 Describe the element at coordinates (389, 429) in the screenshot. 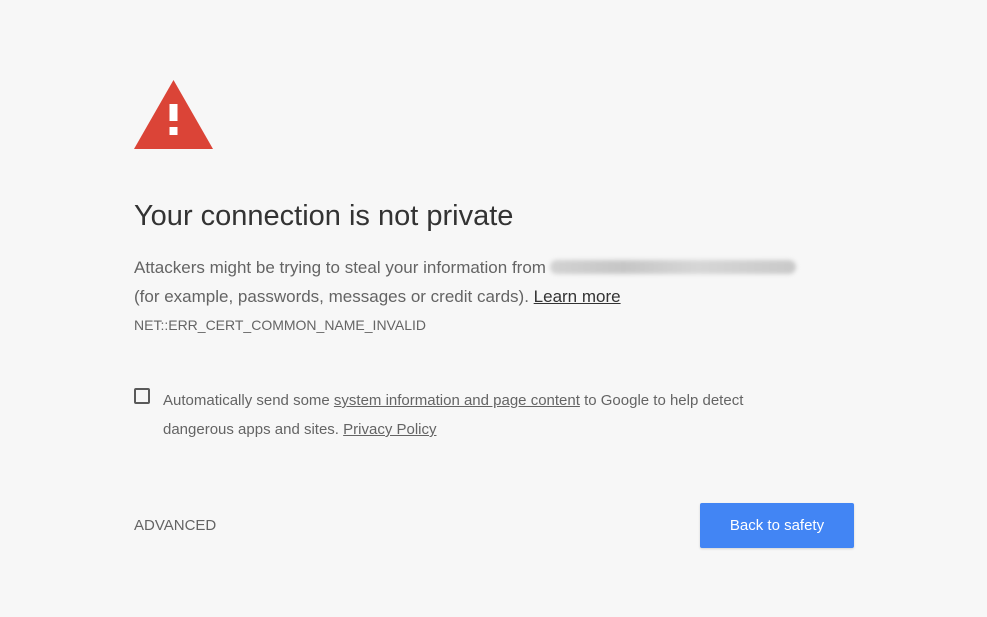

I see `privacy-policy-link: Privacy Policy` at that location.